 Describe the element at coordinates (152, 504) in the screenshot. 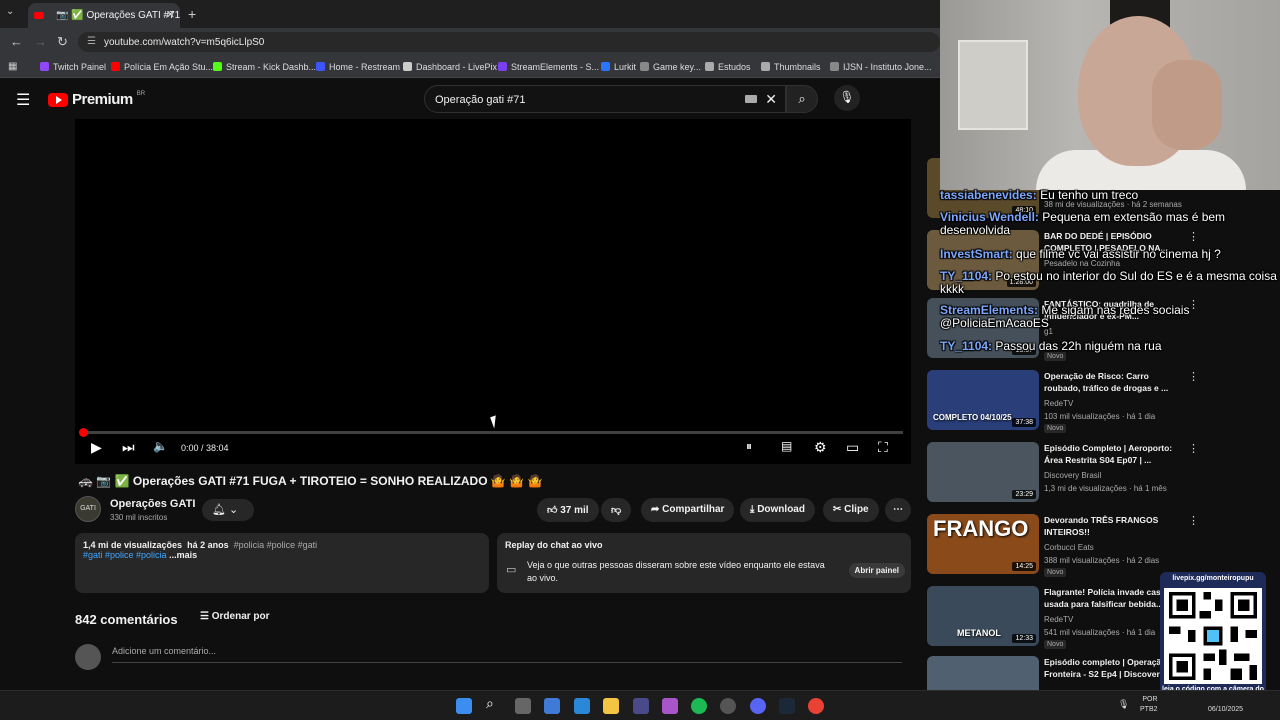

I see `channel-name: Operações GATI` at that location.